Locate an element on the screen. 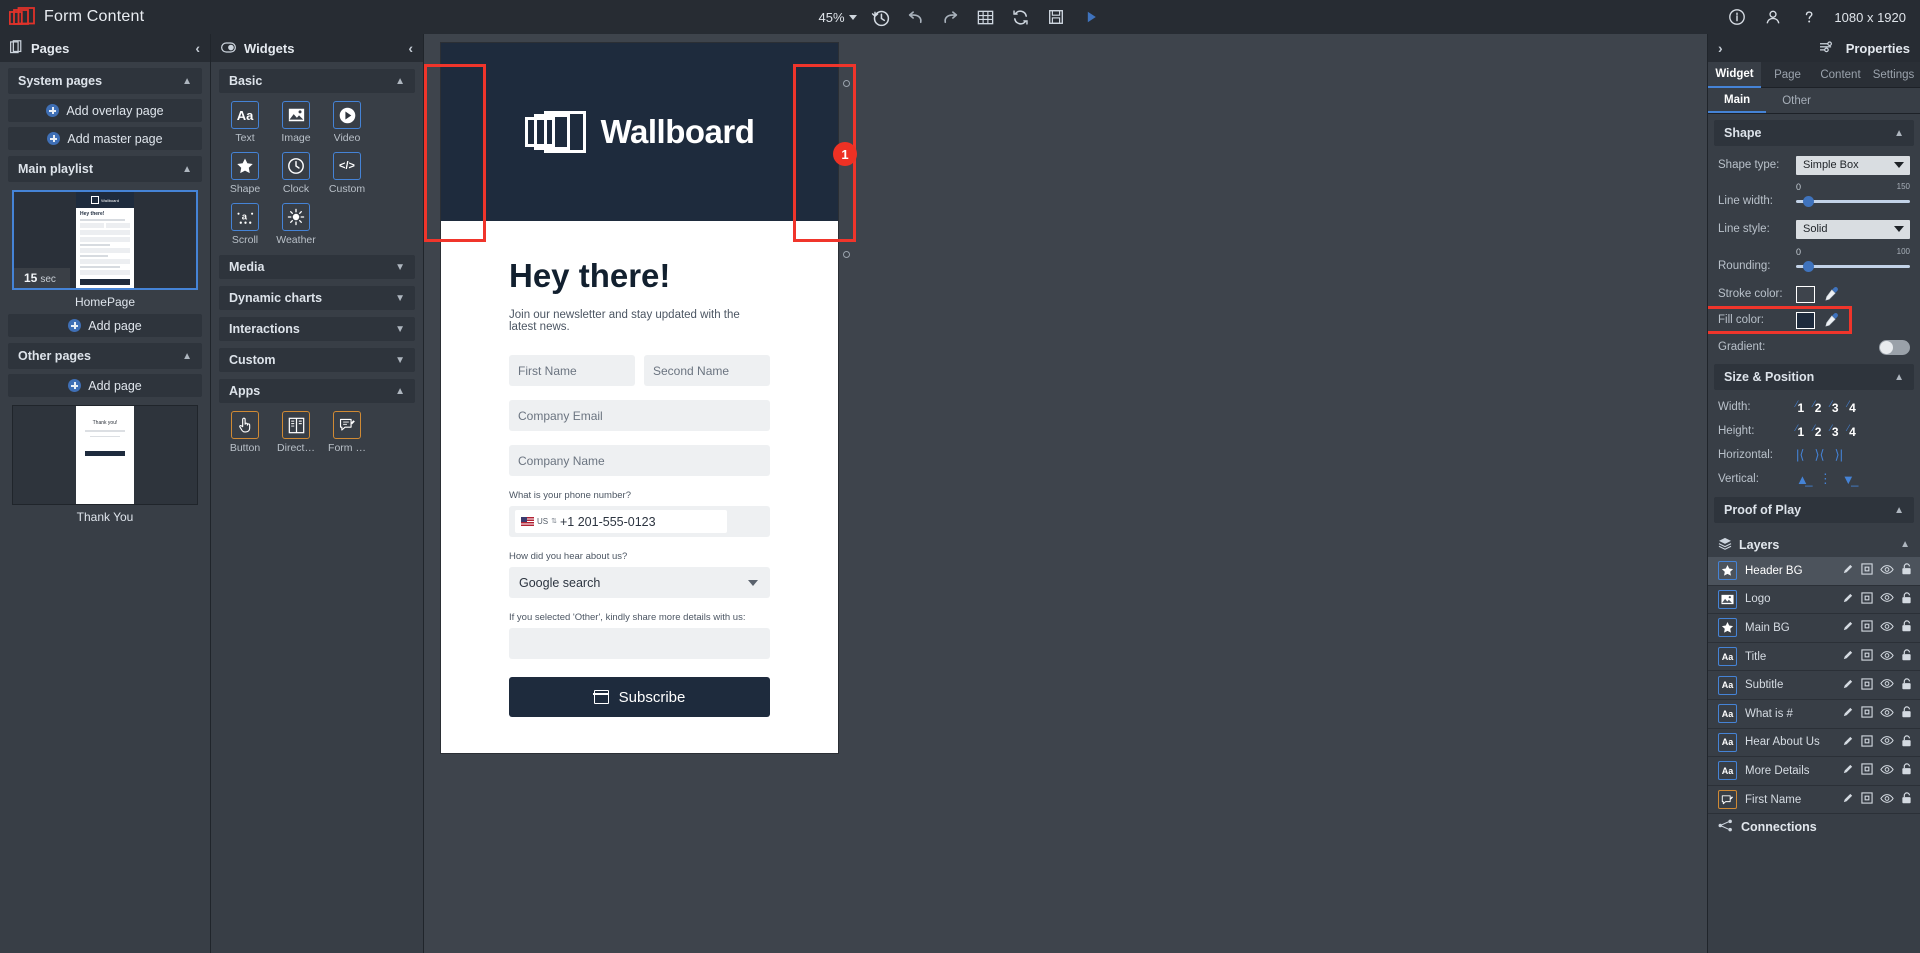 The width and height of the screenshot is (1920, 953). help-icon is located at coordinates (1809, 17).